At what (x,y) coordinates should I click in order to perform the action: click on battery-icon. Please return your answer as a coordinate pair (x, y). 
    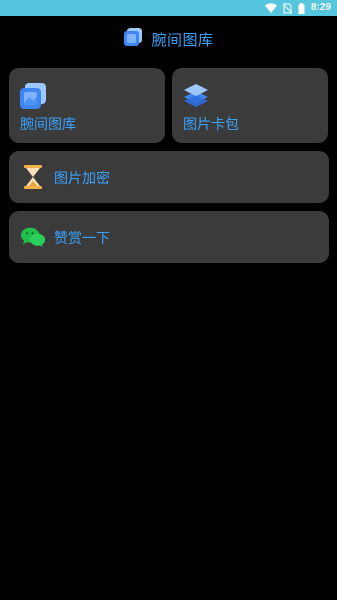
    Looking at the image, I should click on (301, 8).